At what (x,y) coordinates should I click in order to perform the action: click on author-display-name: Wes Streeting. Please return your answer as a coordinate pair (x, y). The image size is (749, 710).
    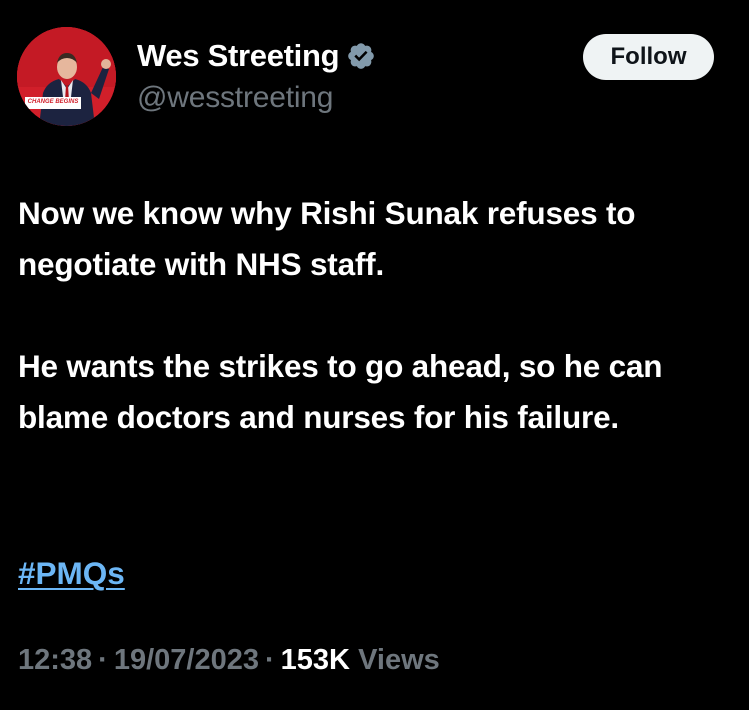
    Looking at the image, I should click on (238, 56).